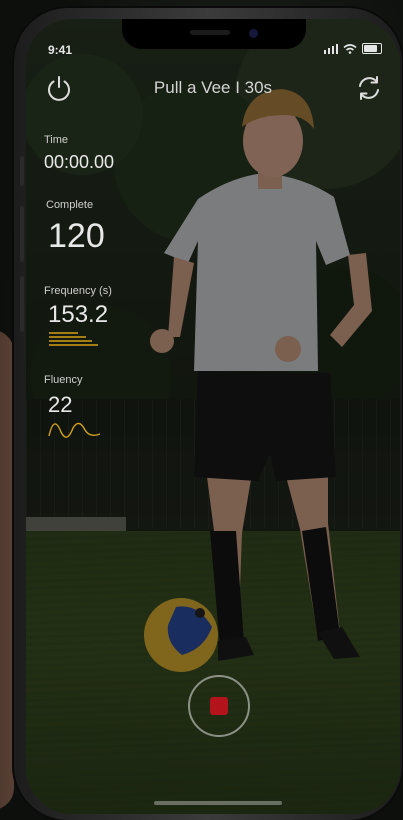  Describe the element at coordinates (56, 140) in the screenshot. I see `stat-time-label: Time` at that location.